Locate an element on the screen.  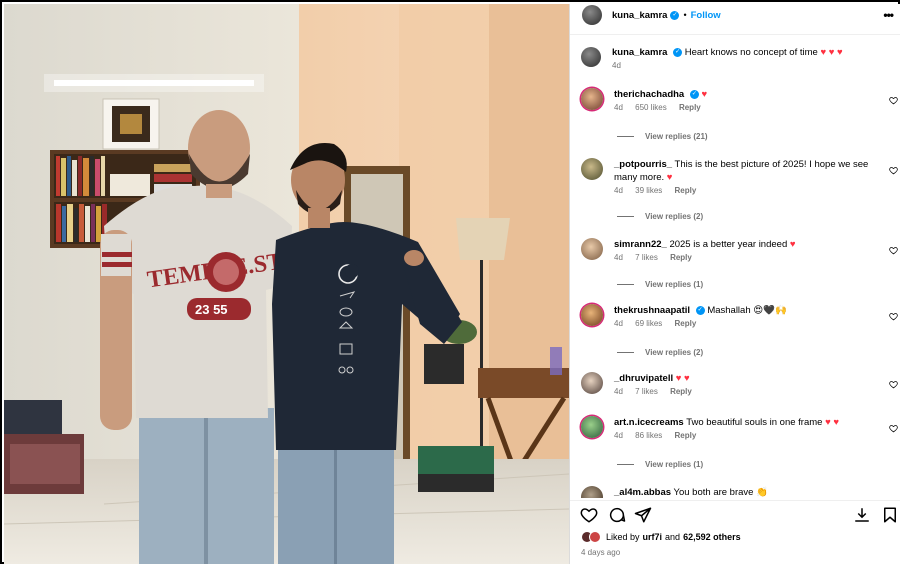
commenter-username: _al4m.abbas is located at coordinates (642, 492).